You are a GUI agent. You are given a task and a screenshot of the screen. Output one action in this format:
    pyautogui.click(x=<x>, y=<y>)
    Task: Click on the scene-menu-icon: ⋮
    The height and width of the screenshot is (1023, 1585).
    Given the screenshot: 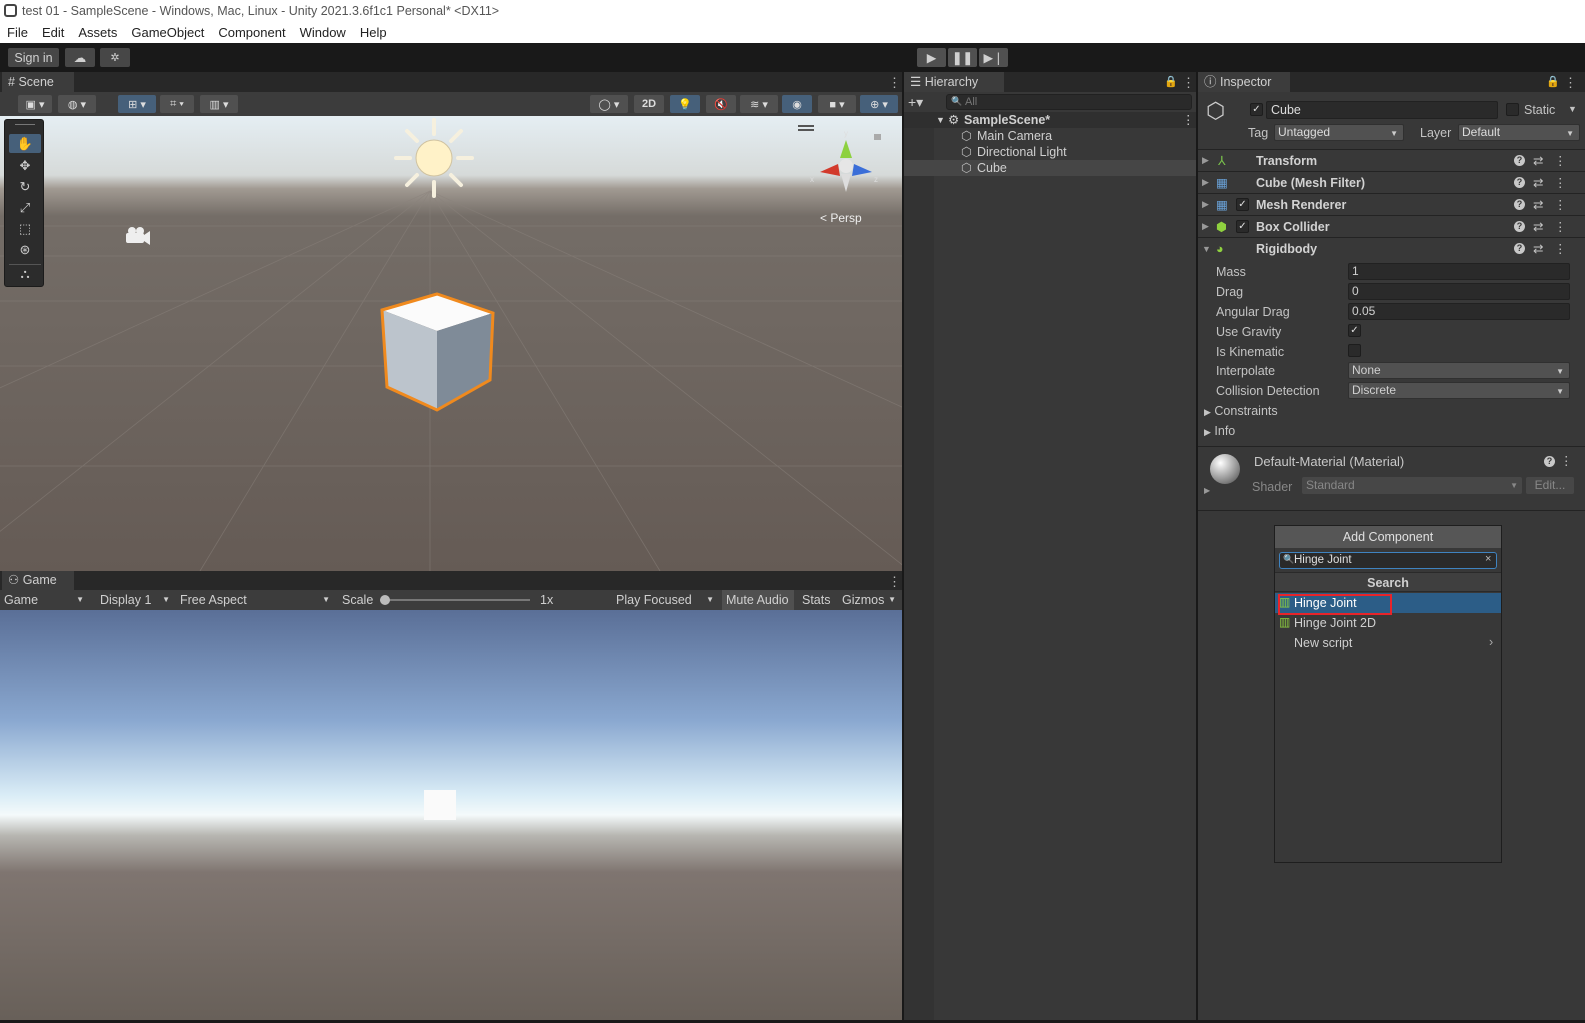 What is the action you would take?
    pyautogui.click(x=894, y=82)
    